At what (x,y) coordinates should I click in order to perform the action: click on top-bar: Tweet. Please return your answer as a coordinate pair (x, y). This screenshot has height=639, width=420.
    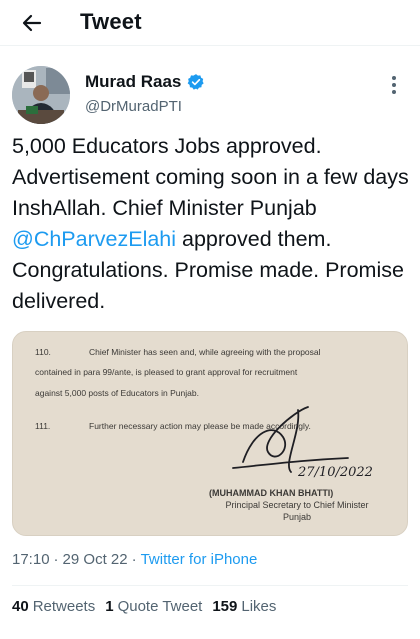
    Looking at the image, I should click on (210, 23).